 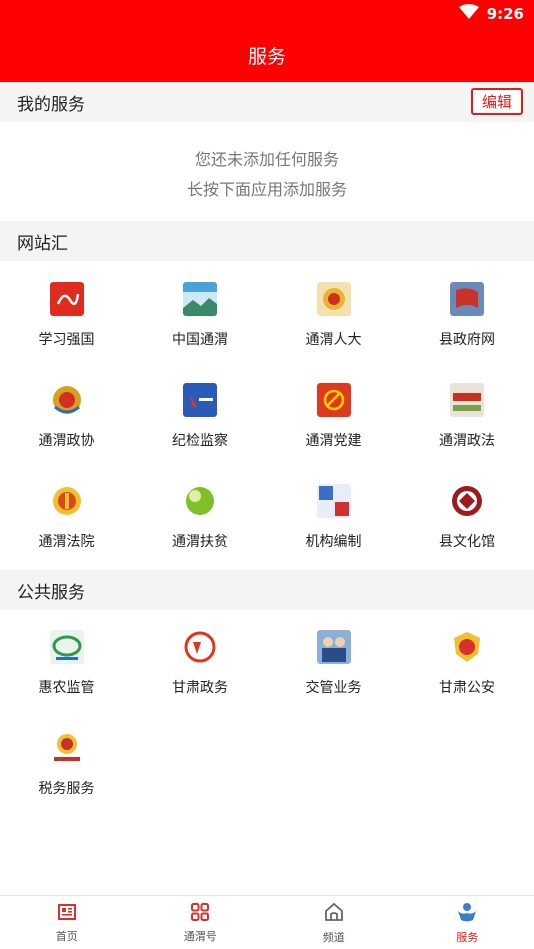 What do you see at coordinates (467, 501) in the screenshot?
I see `cultural-center-icon` at bounding box center [467, 501].